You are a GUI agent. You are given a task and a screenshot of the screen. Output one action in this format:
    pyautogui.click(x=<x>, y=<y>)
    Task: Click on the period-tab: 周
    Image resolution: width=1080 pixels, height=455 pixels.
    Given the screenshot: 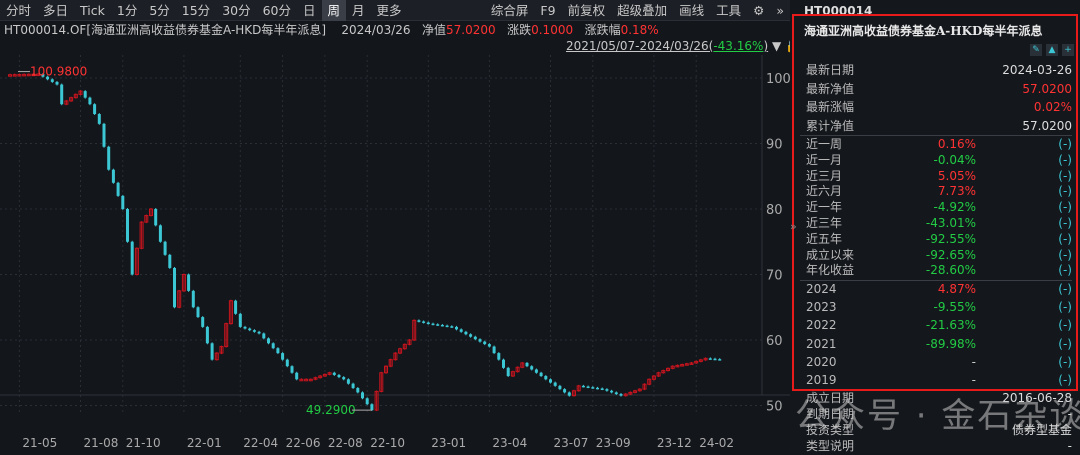 What is the action you would take?
    pyautogui.click(x=334, y=10)
    